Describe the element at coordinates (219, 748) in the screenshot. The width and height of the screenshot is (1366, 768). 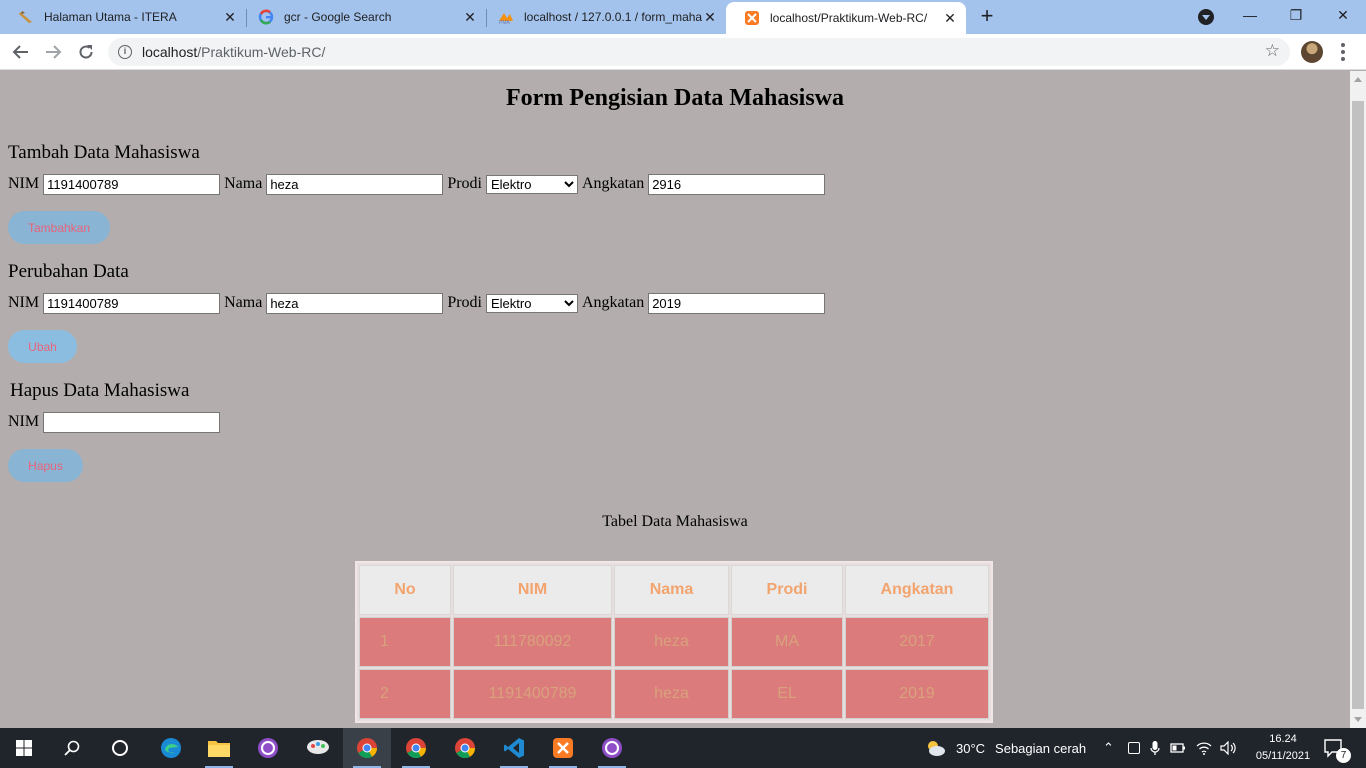
I see `taskbar-file-explorer` at that location.